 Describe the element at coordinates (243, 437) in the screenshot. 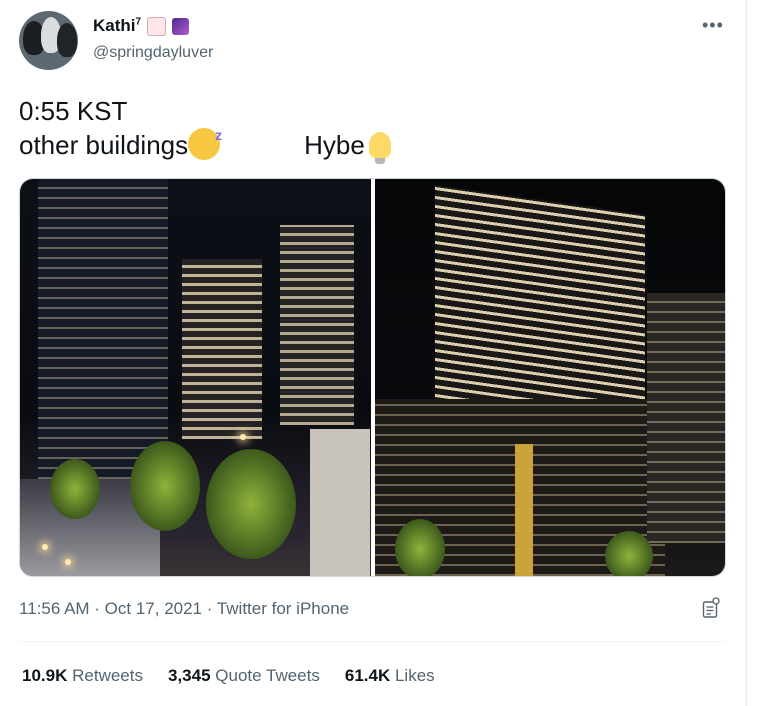

I see `street-light` at that location.